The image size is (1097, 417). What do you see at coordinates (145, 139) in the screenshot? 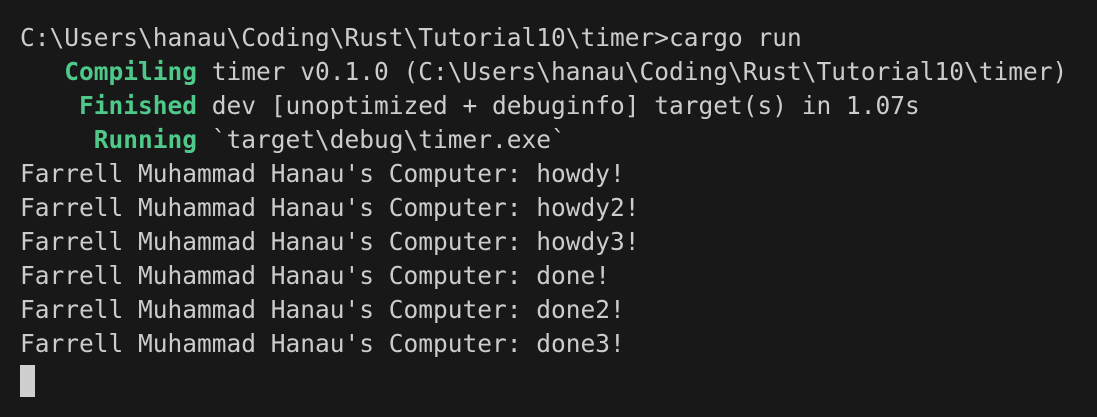
I see `cargo-status-running: Running` at bounding box center [145, 139].